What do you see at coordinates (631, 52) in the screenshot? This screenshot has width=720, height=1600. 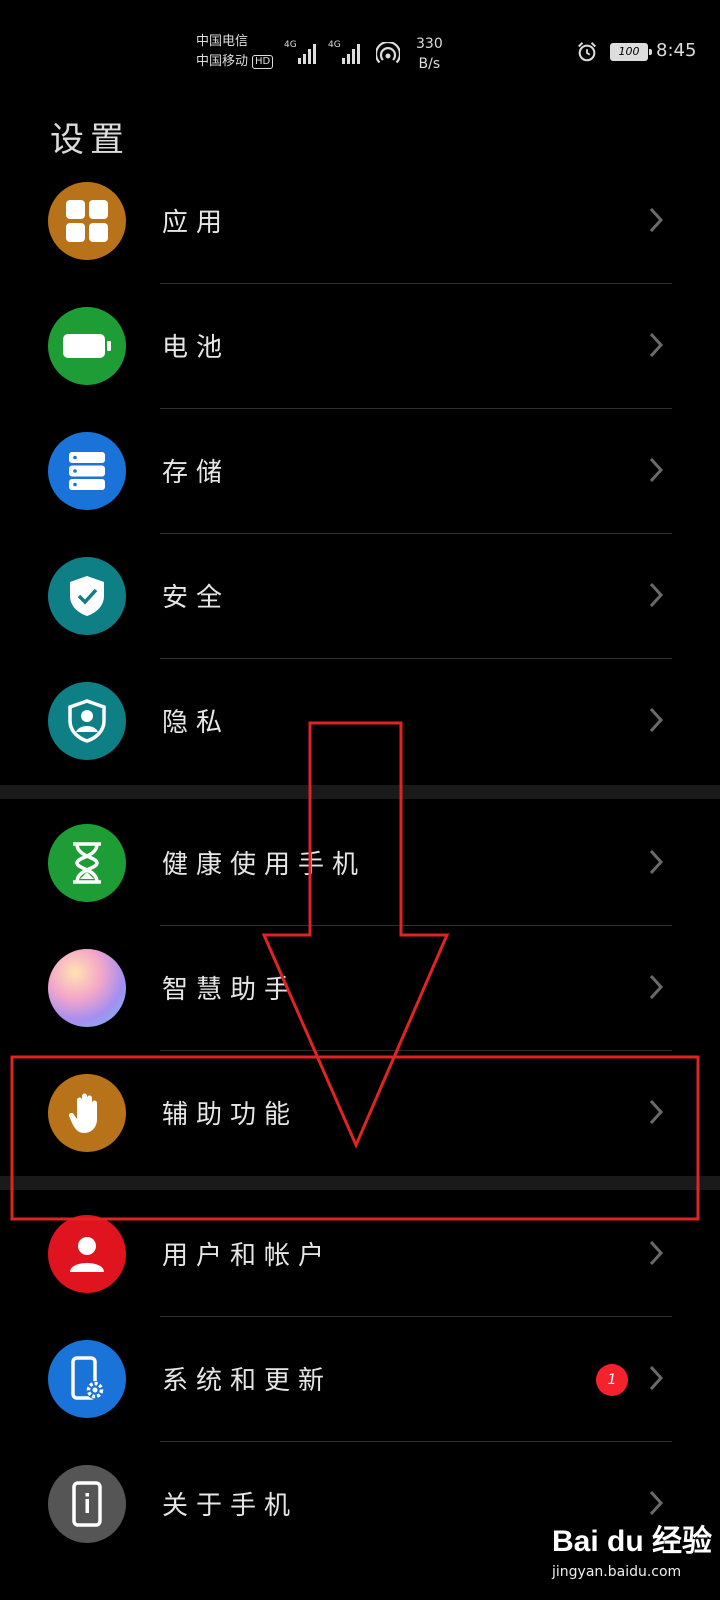 I see `battery-indicator: 100` at bounding box center [631, 52].